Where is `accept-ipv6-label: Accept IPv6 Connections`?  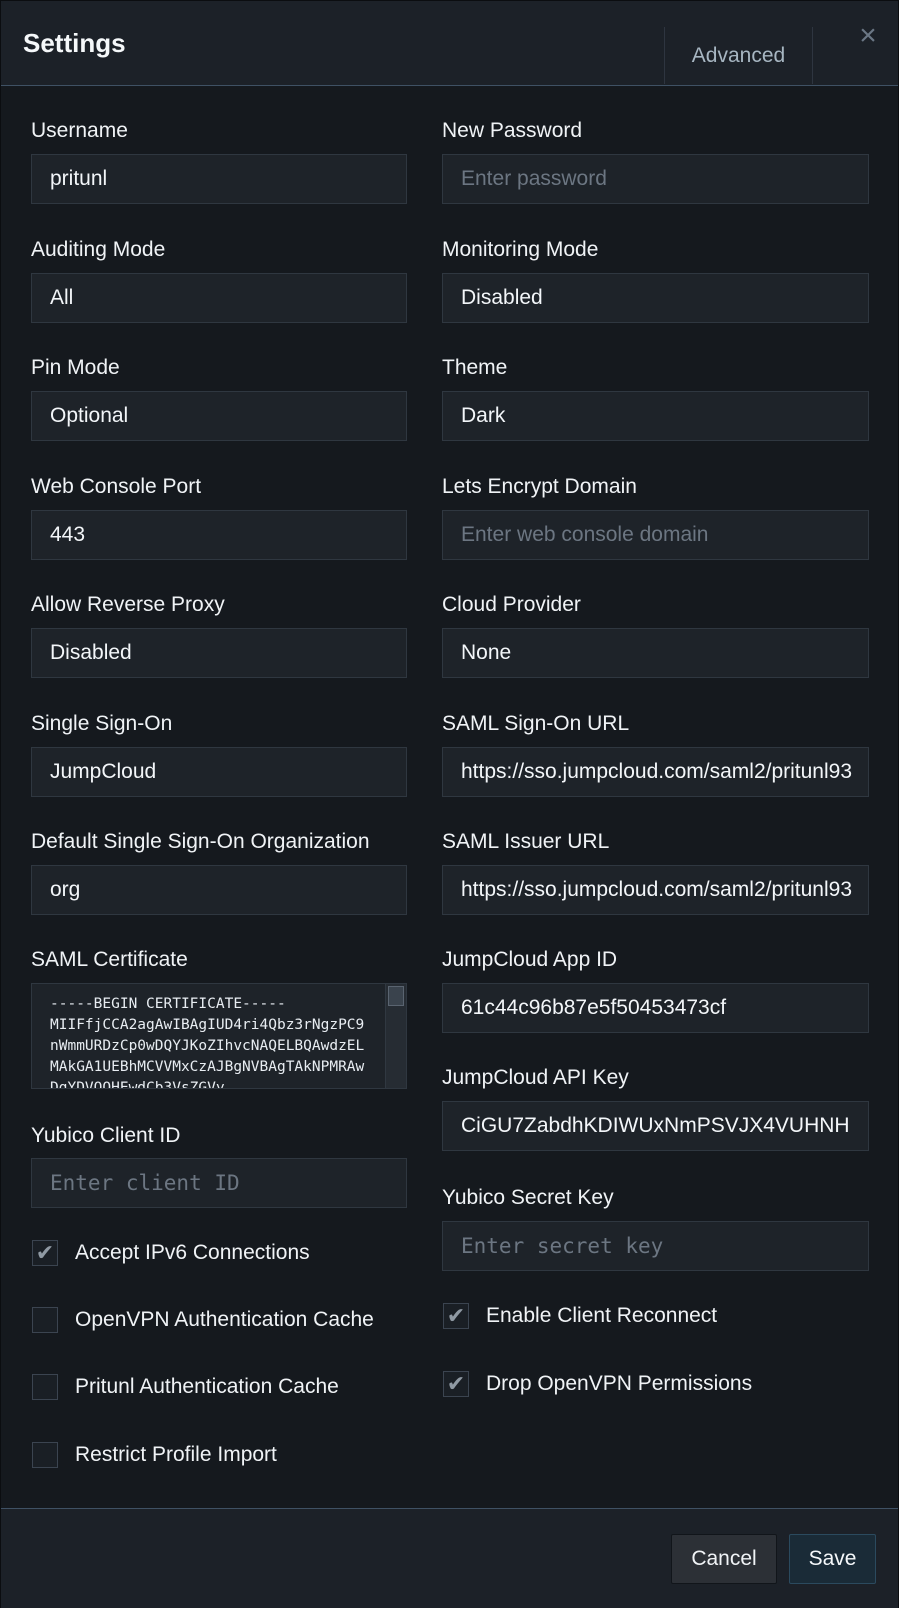
accept-ipv6-label: Accept IPv6 Connections is located at coordinates (192, 1252).